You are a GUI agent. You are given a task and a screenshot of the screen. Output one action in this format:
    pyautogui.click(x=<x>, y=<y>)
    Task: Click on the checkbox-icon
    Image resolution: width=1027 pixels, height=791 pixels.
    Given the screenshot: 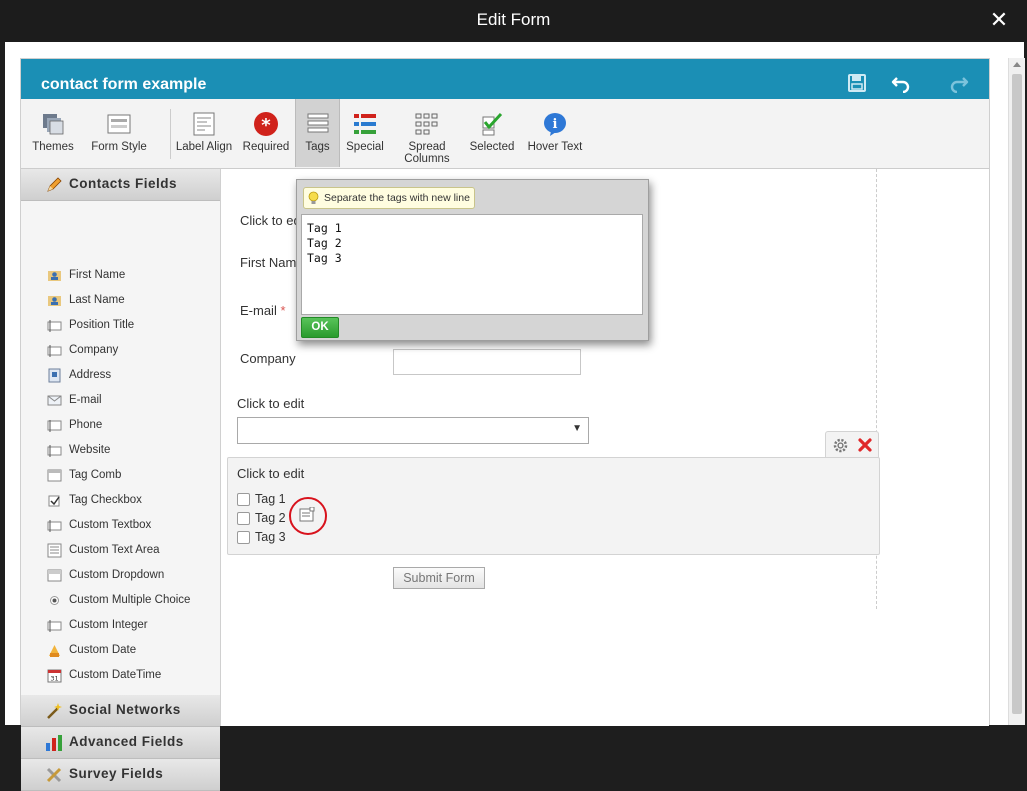 What is the action you would take?
    pyautogui.click(x=54, y=501)
    